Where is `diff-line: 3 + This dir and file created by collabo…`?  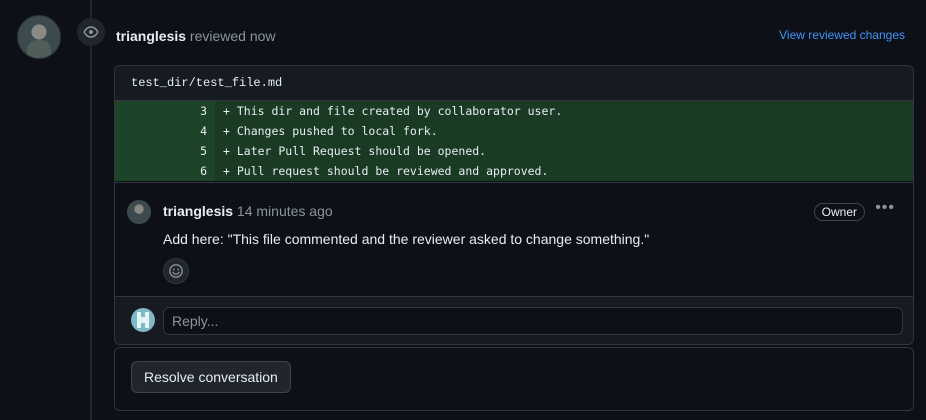 diff-line: 3 + This dir and file created by collabo… is located at coordinates (514, 111).